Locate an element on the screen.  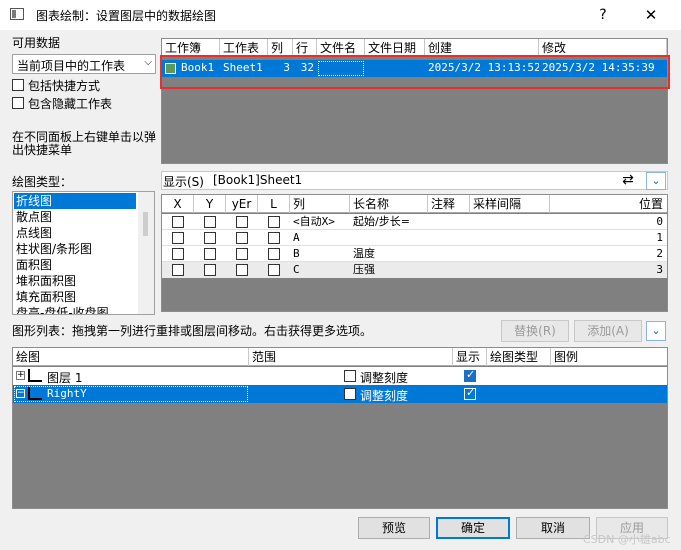
plot-type-label: 绘图类型： is located at coordinates (42, 182).